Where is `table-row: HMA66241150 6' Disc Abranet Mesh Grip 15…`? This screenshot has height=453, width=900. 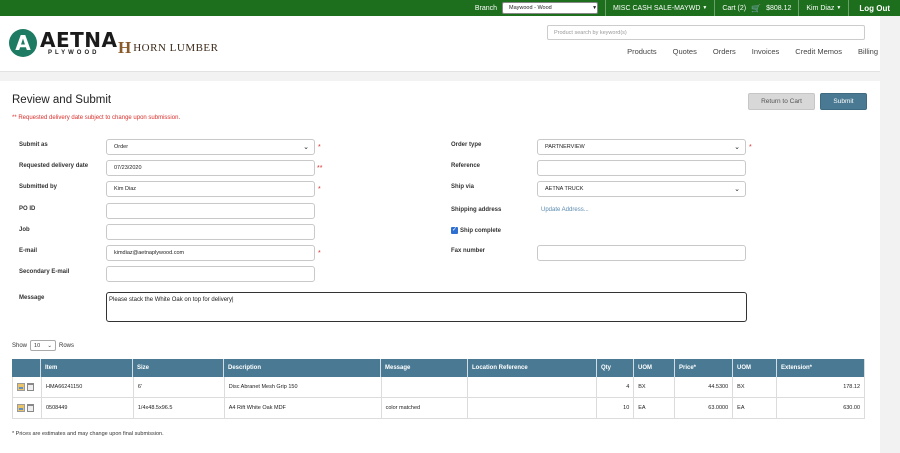 table-row: HMA66241150 6' Disc Abranet Mesh Grip 15… is located at coordinates (439, 387).